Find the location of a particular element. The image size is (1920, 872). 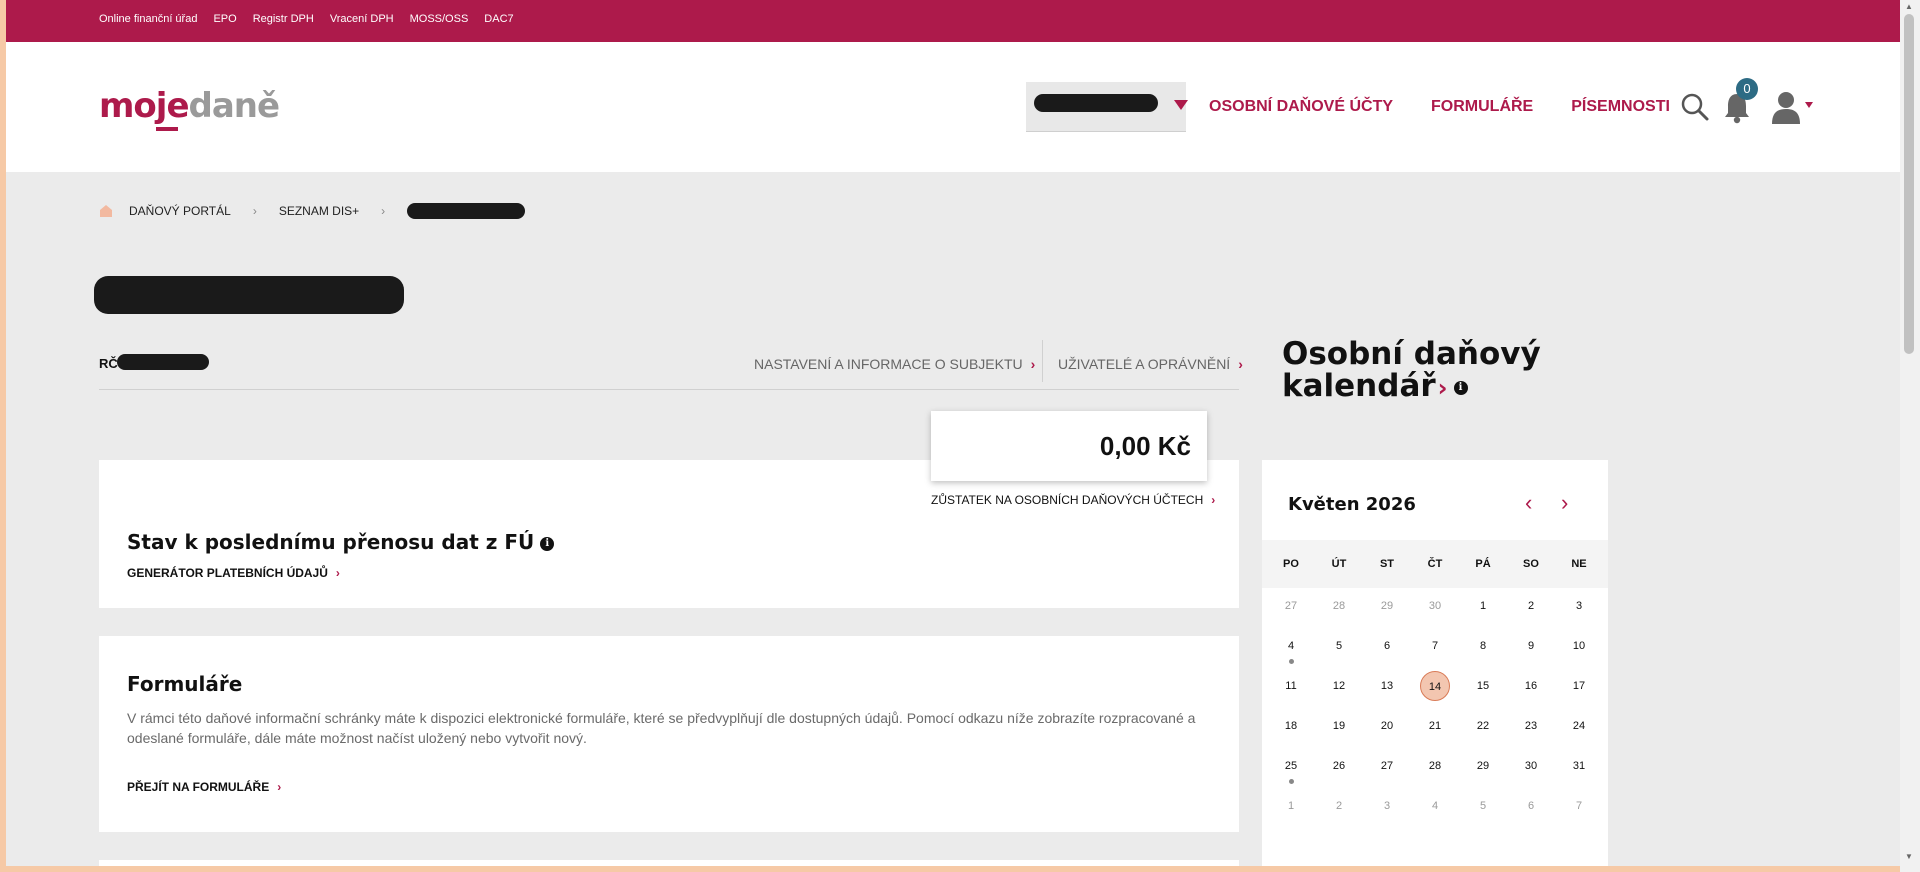

breadcrumb-seznam-dis: SEZNAM DIS+ is located at coordinates (319, 211).